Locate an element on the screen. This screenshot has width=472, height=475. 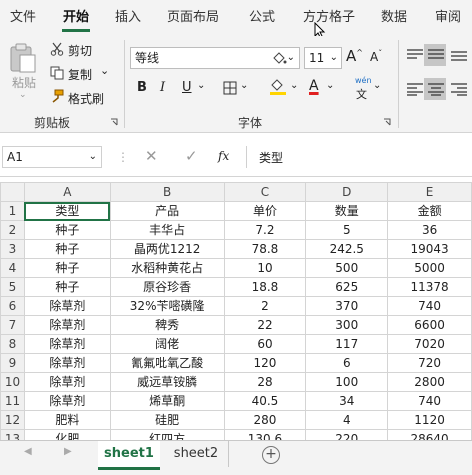
cell: 28640 is located at coordinates (429, 434).